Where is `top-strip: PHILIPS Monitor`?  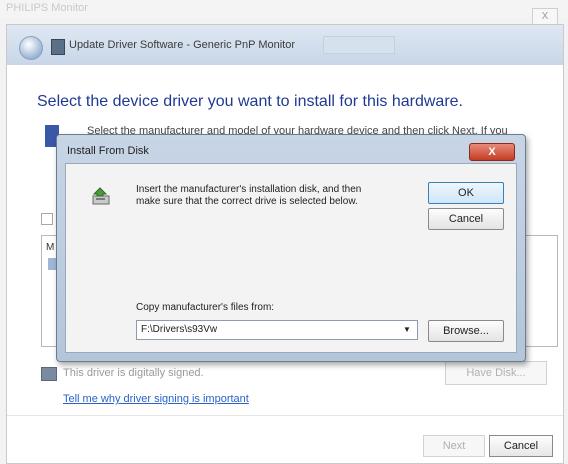
top-strip: PHILIPS Monitor is located at coordinates (284, 9).